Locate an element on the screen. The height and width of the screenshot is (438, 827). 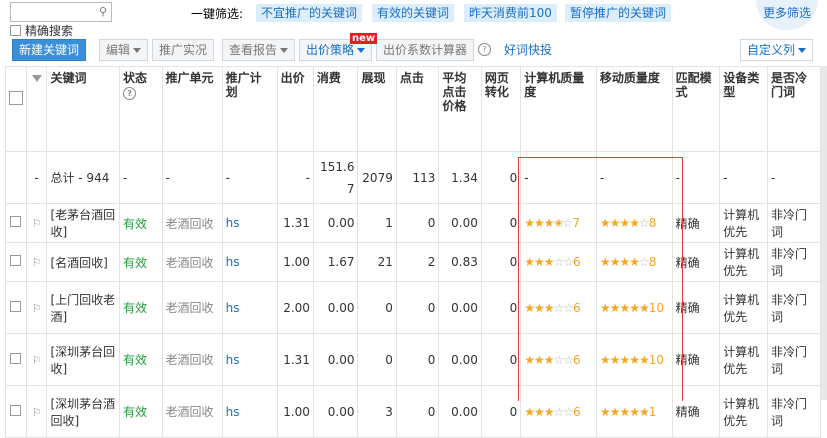
quick-filter-not-suitable: 不宜推广的关键词 is located at coordinates (309, 13).